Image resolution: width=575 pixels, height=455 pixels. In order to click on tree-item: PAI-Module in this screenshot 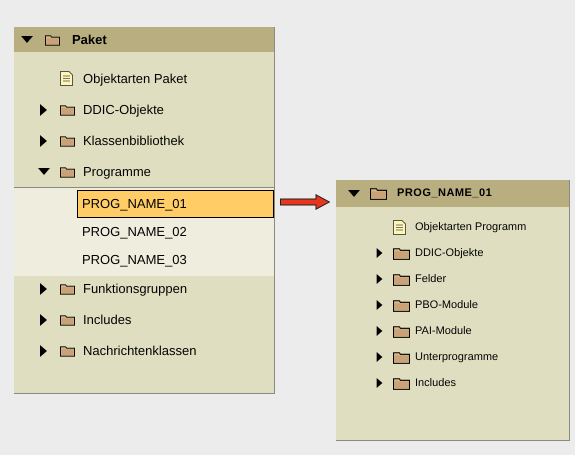, I will do `click(443, 331)`.